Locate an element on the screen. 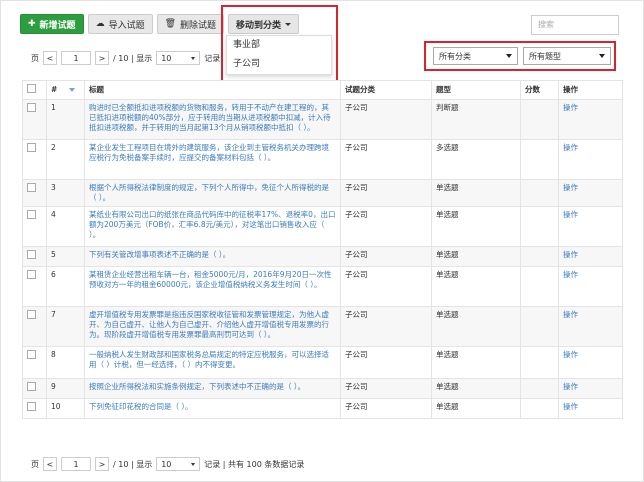 The height and width of the screenshot is (482, 644). header-title: 标题 is located at coordinates (212, 90).